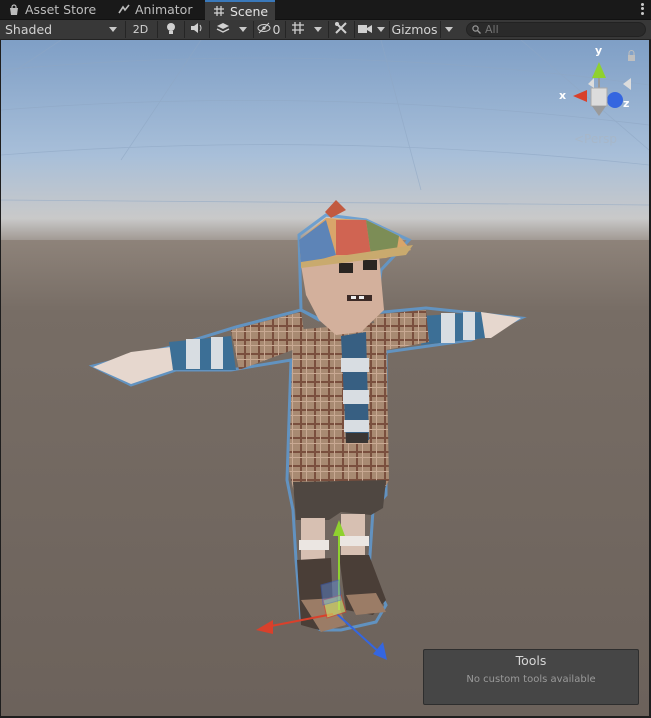 The width and height of the screenshot is (651, 718). I want to click on animator-icon, so click(124, 10).